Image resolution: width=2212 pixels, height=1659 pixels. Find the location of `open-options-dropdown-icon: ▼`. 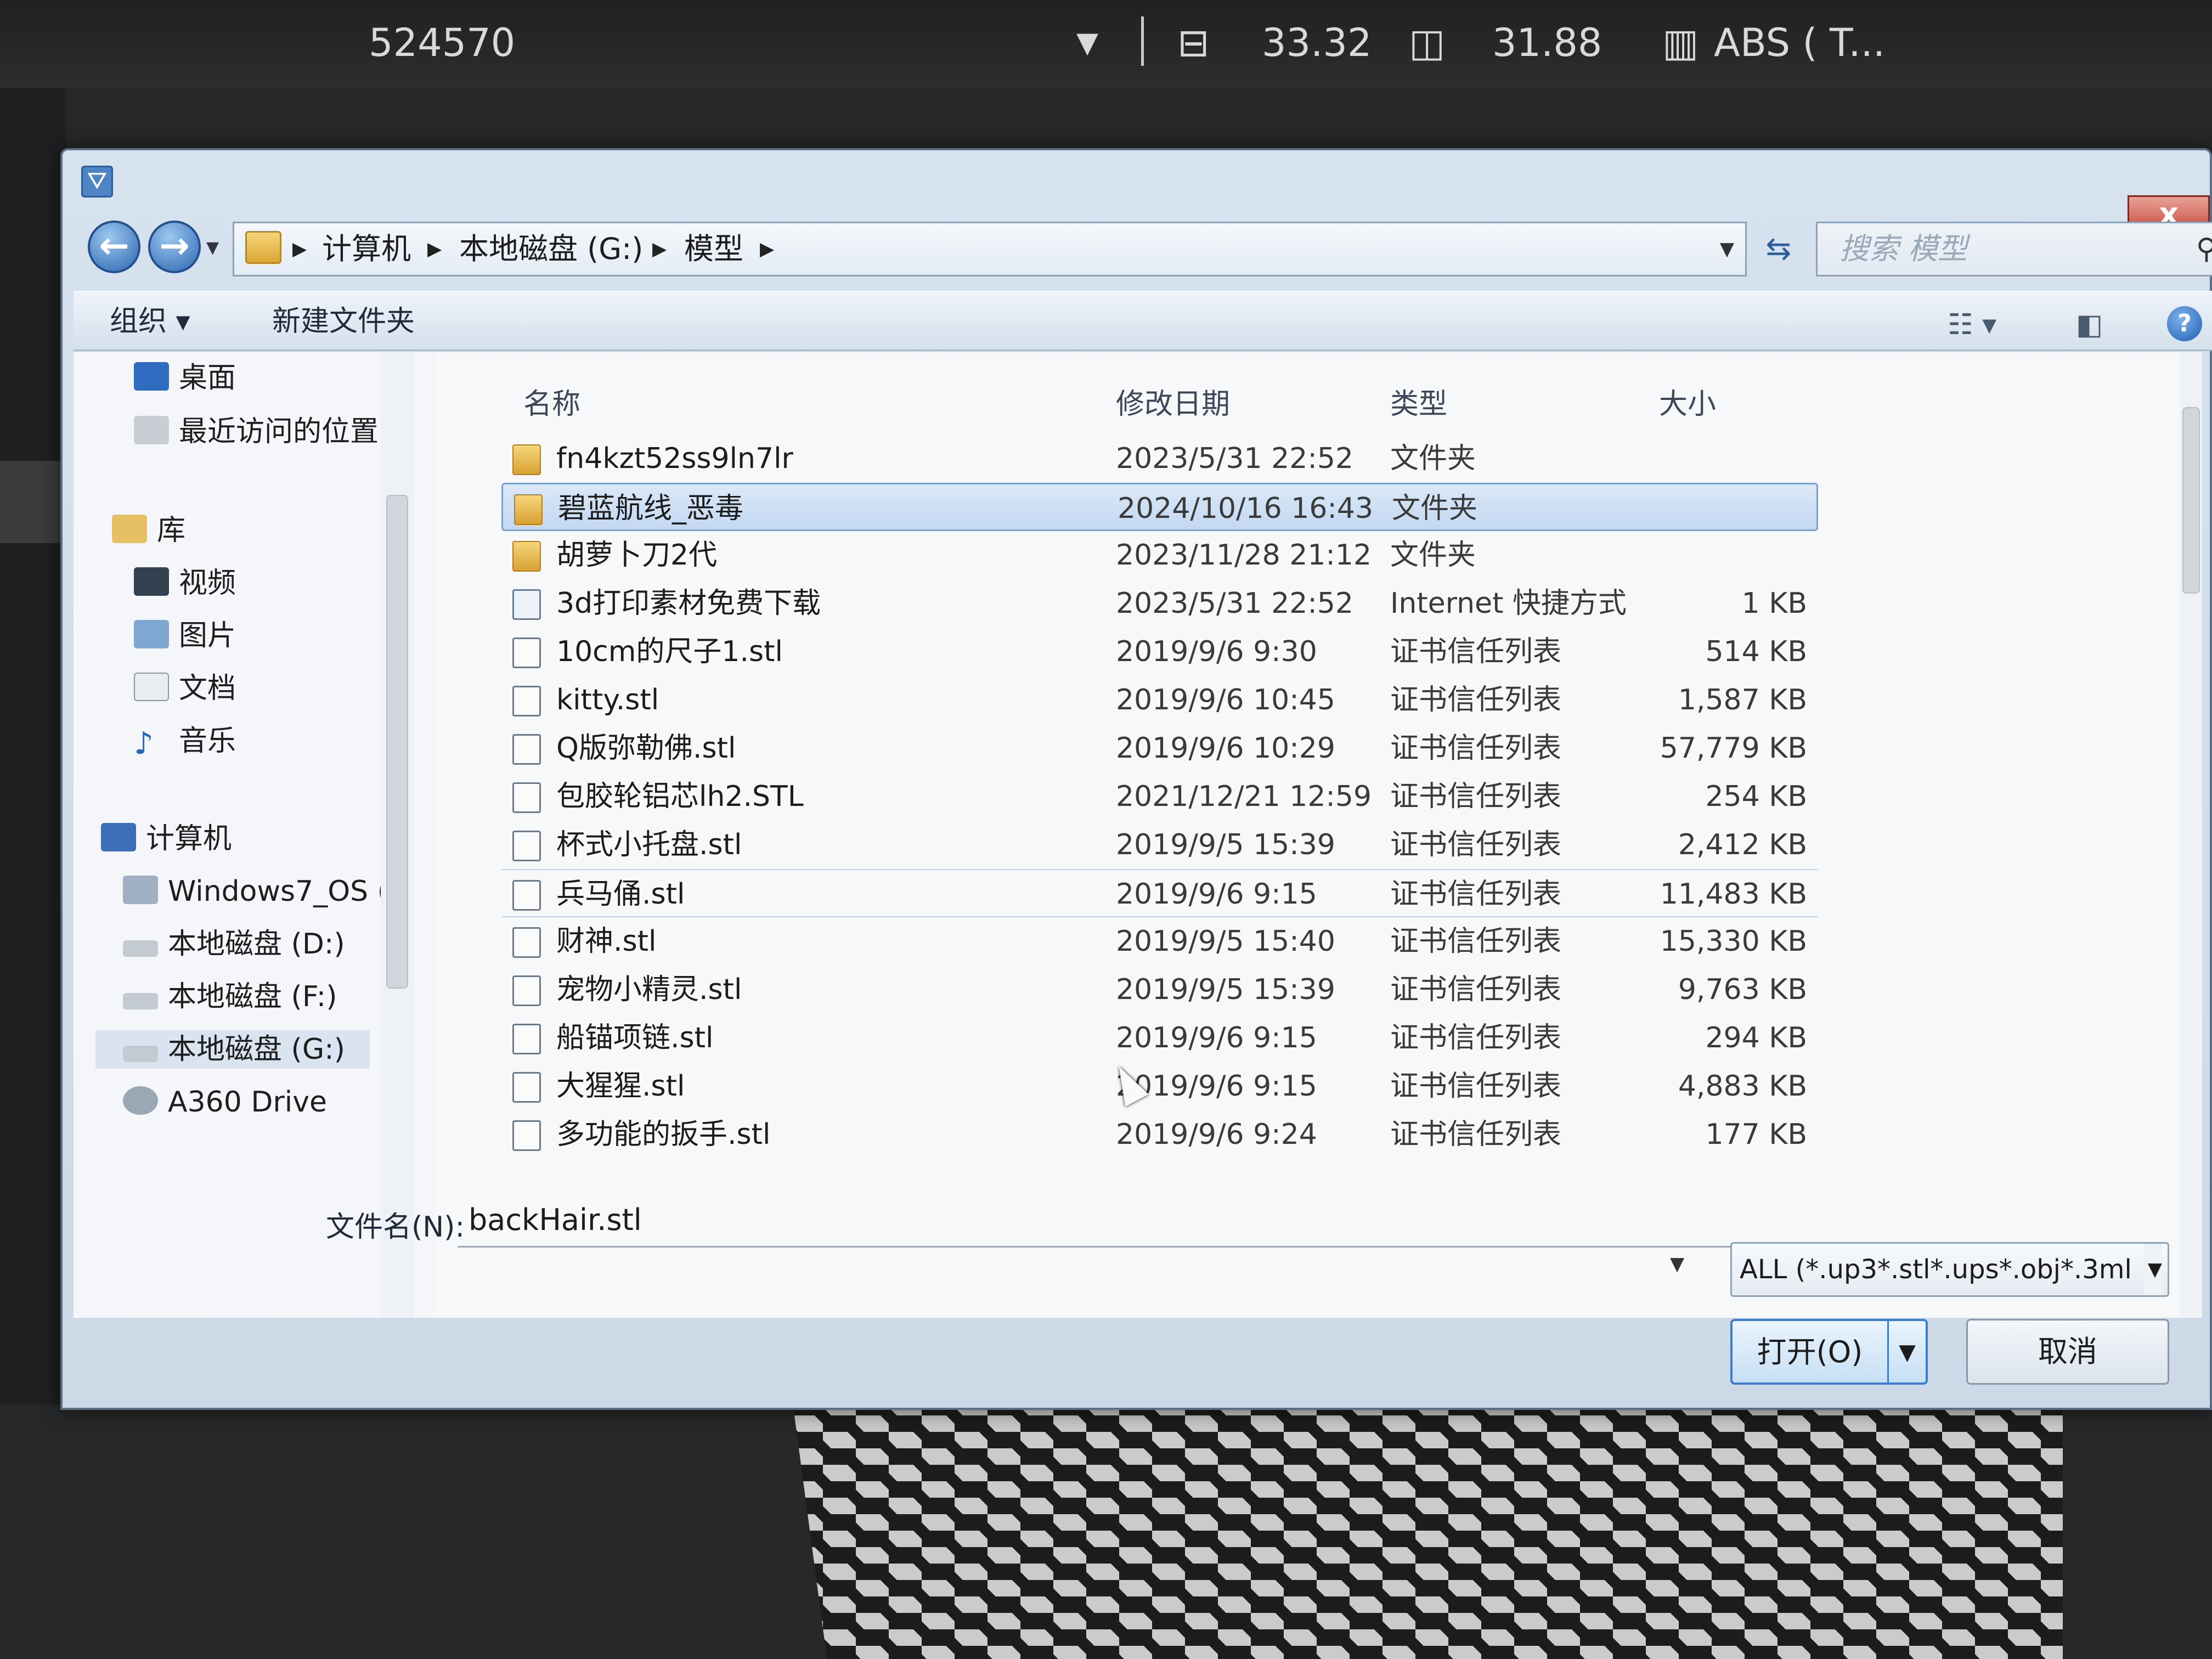

open-options-dropdown-icon: ▼ is located at coordinates (1906, 1352).